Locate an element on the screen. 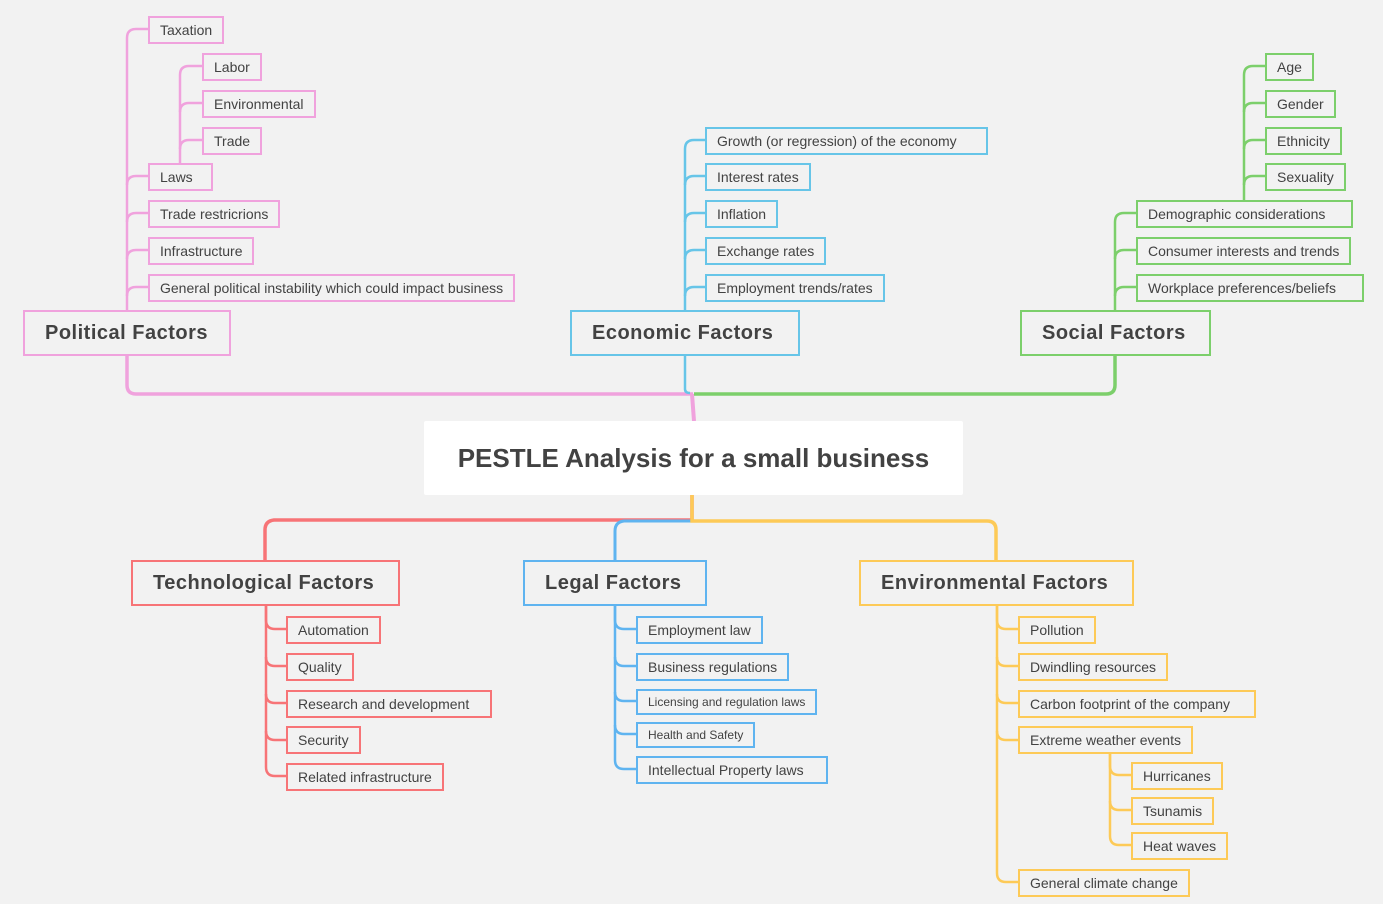  topic-gender: Gender is located at coordinates (1300, 104).